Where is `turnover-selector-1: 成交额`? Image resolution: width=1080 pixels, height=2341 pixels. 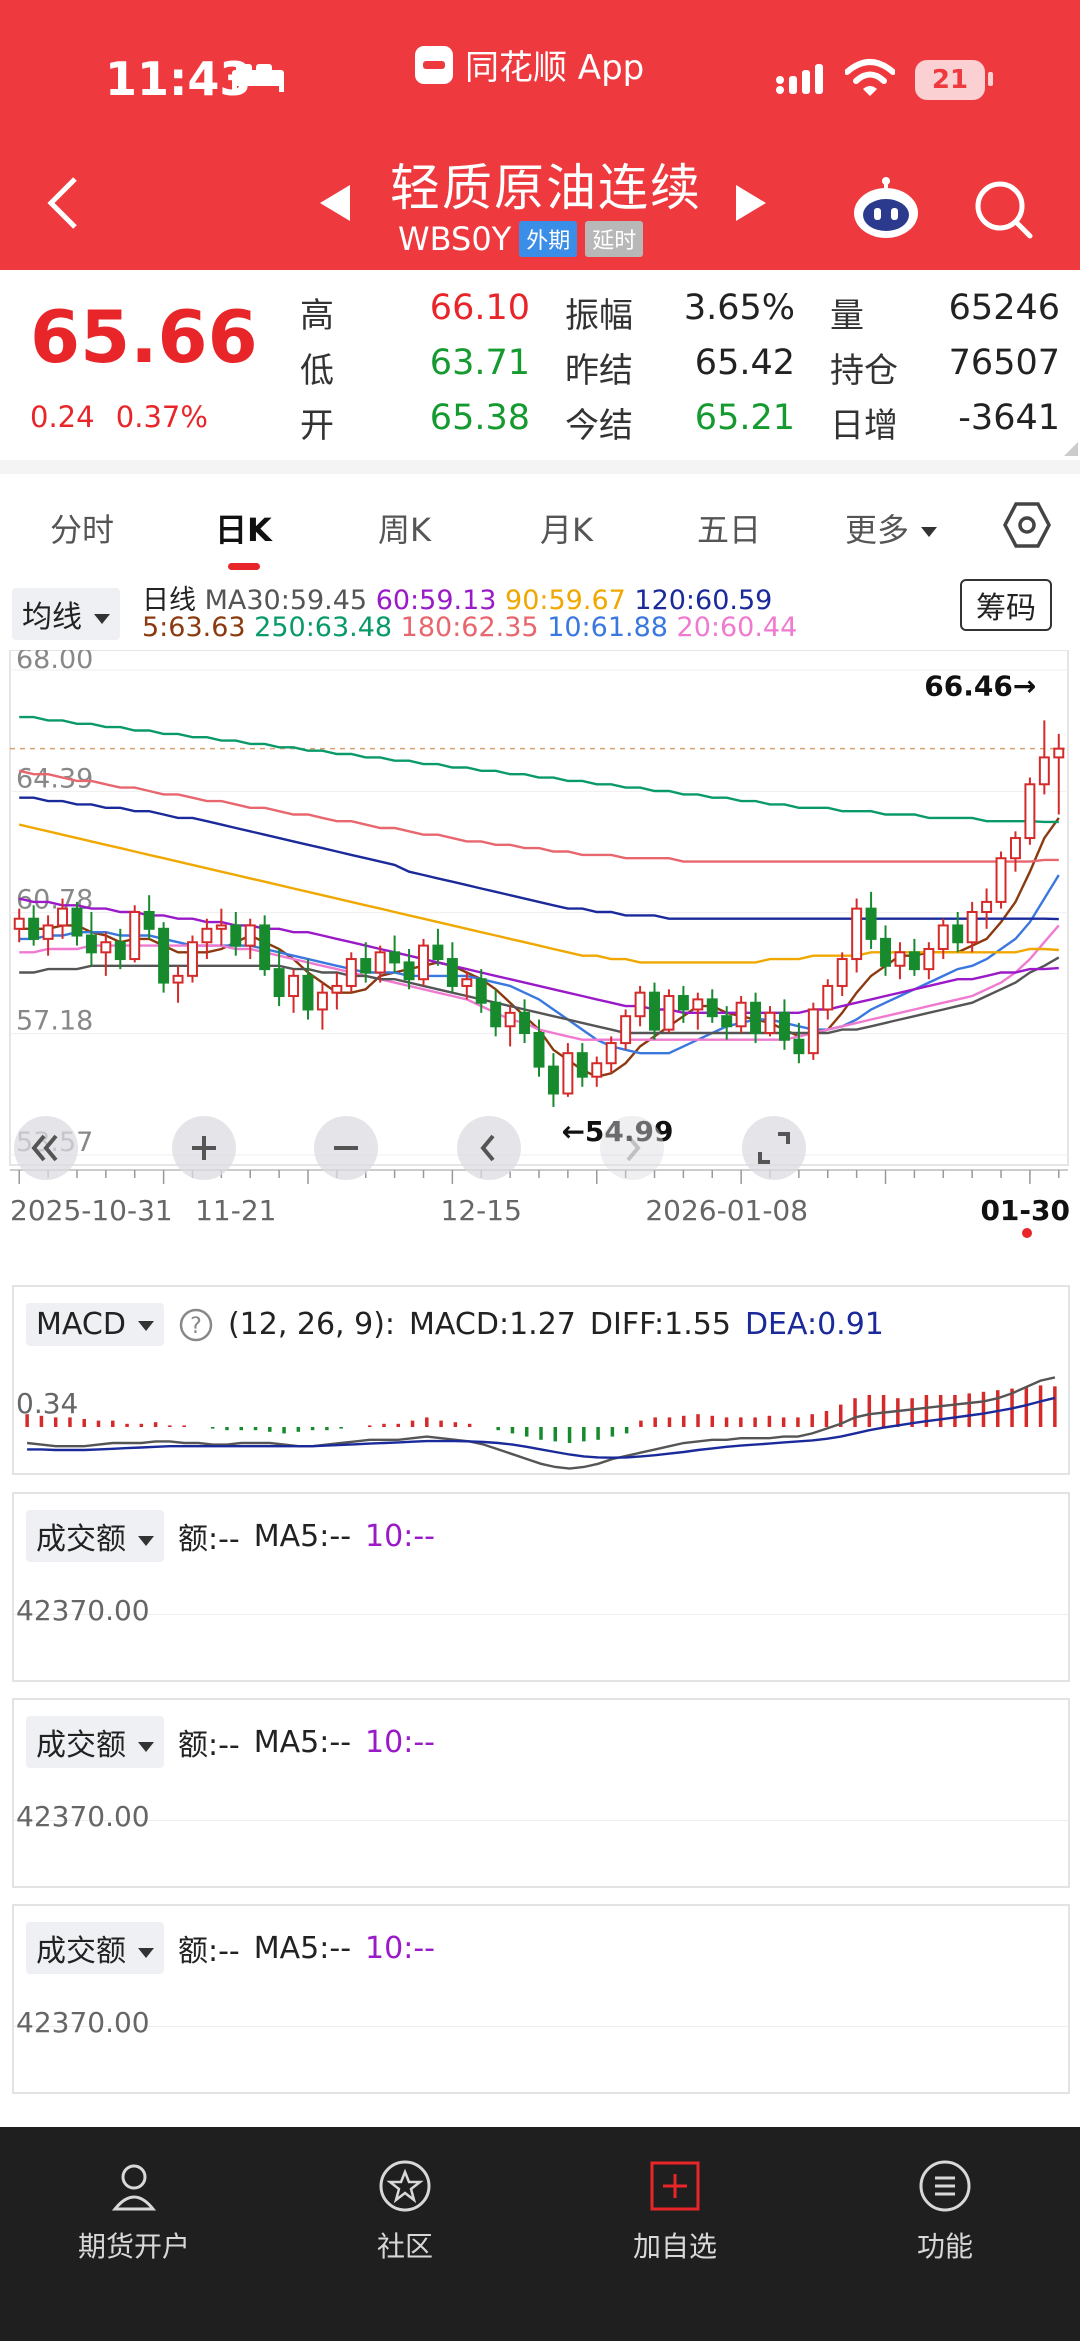 turnover-selector-1: 成交额 is located at coordinates (95, 1536).